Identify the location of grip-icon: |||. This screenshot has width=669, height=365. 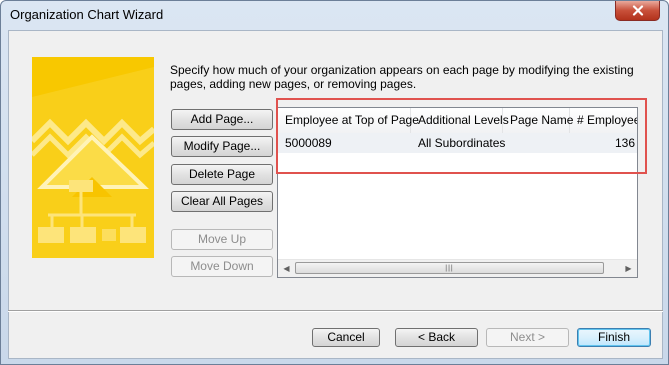
(449, 268).